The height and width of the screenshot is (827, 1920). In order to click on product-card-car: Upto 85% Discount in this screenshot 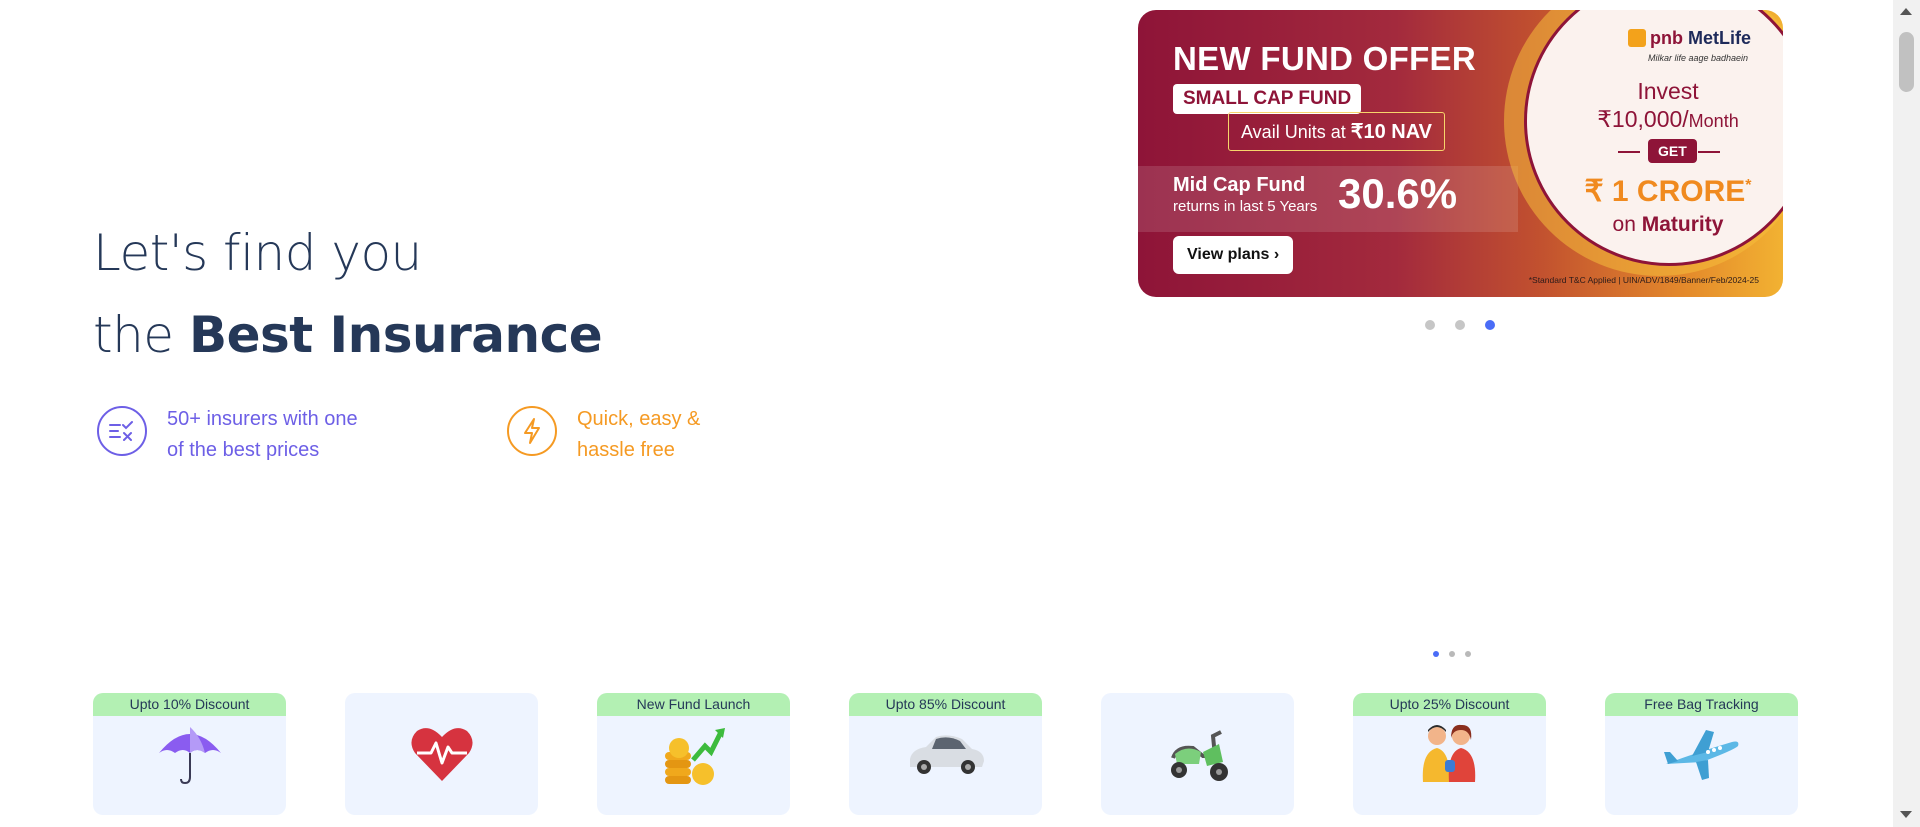, I will do `click(945, 754)`.